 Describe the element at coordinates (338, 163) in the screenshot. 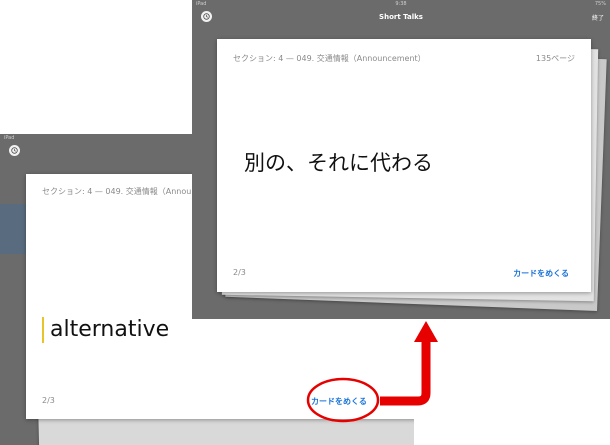

I see `term-text: 別の、それに代わる` at that location.